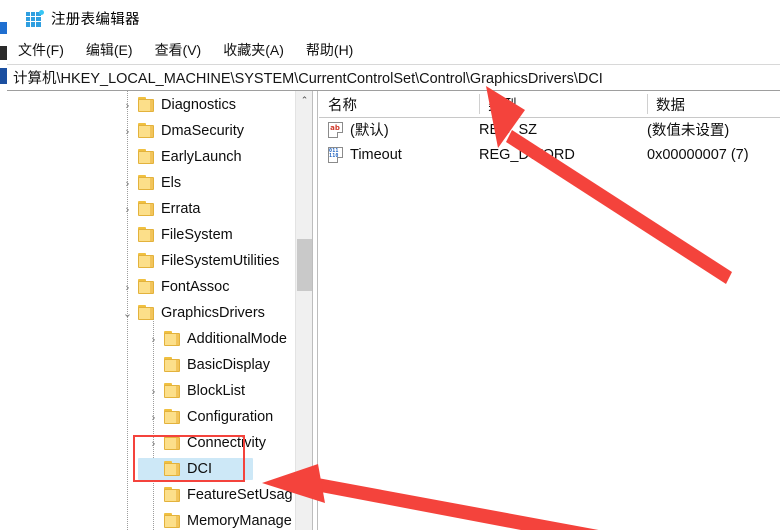  What do you see at coordinates (199, 469) in the screenshot?
I see `tree-item-label: DCI` at bounding box center [199, 469].